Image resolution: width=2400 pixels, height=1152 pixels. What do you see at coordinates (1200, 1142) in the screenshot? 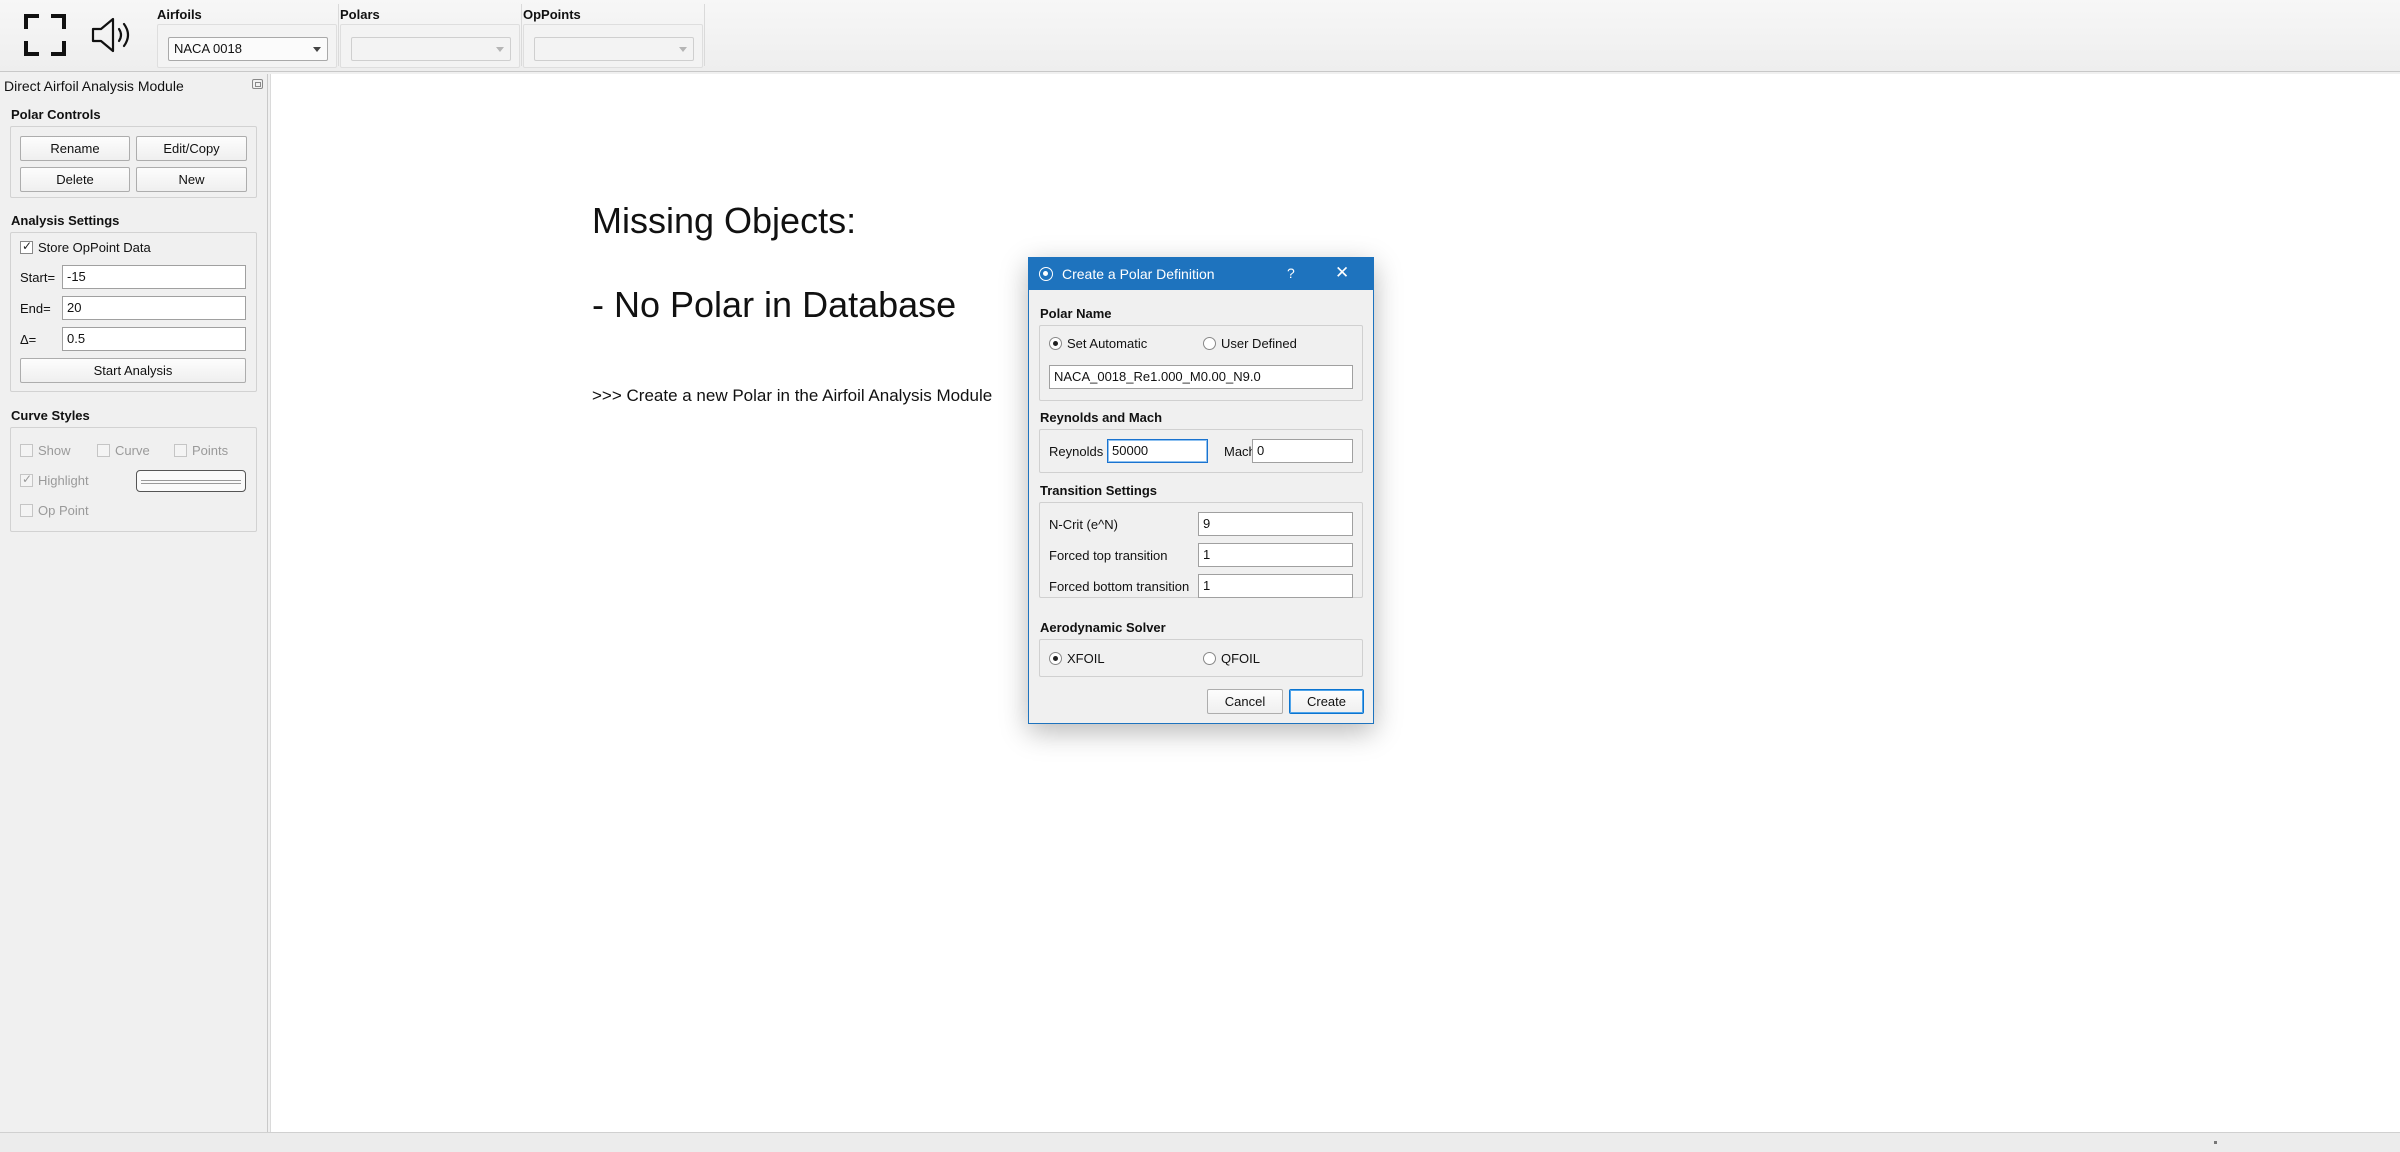
I see `status-bar` at bounding box center [1200, 1142].